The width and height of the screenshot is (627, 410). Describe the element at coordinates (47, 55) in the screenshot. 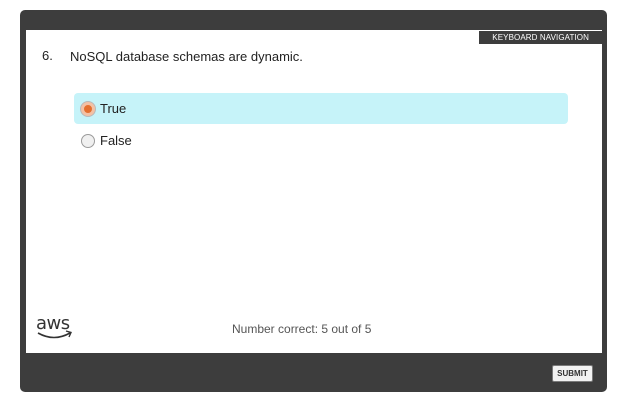

I see `question-number: 6.` at that location.